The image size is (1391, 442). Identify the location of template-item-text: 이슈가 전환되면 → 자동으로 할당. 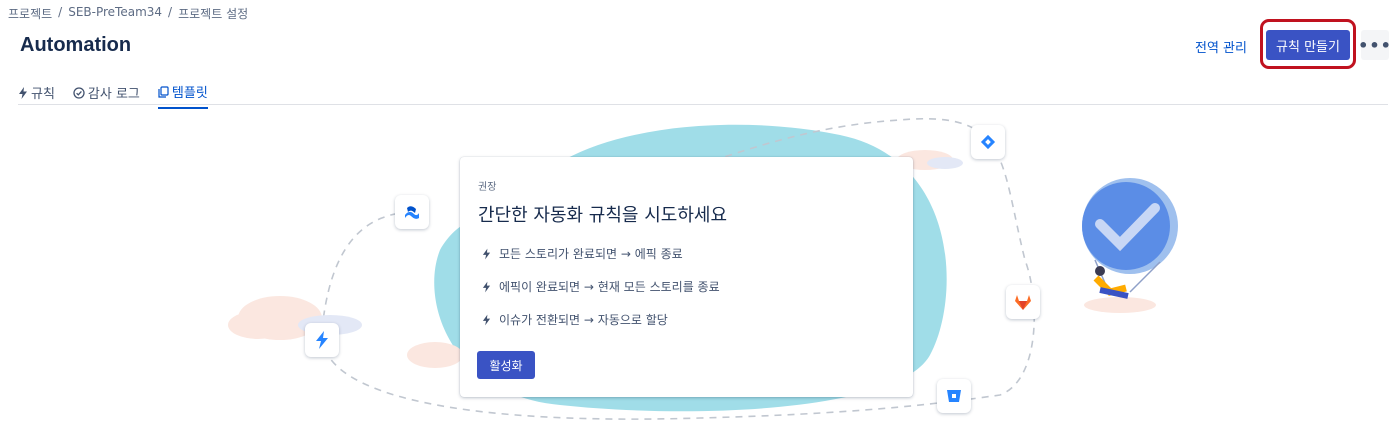
(583, 320).